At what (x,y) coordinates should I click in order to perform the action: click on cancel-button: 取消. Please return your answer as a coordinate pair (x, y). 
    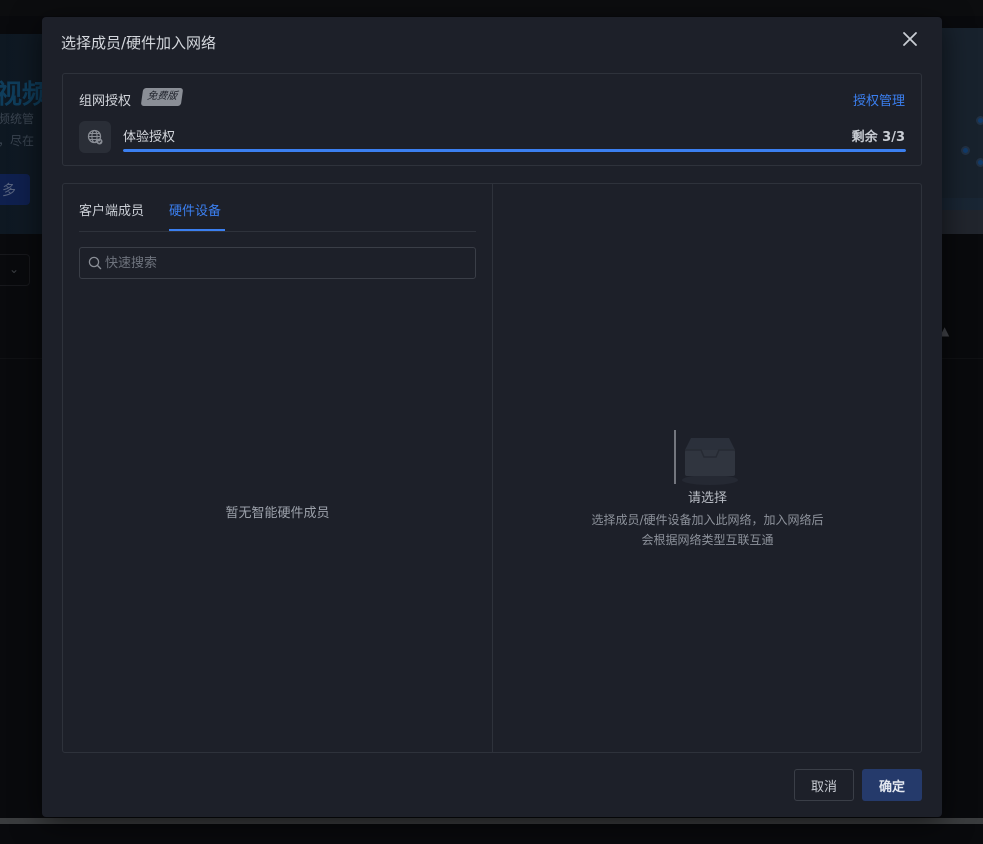
    Looking at the image, I should click on (824, 785).